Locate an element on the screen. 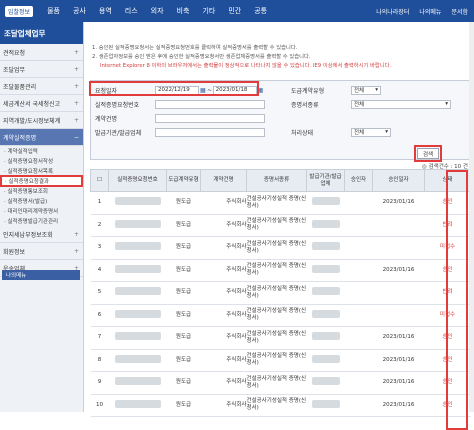 Image resolution: width=474 pixels, height=430 pixels. menu-item-lease: 리스 is located at coordinates (131, 11).